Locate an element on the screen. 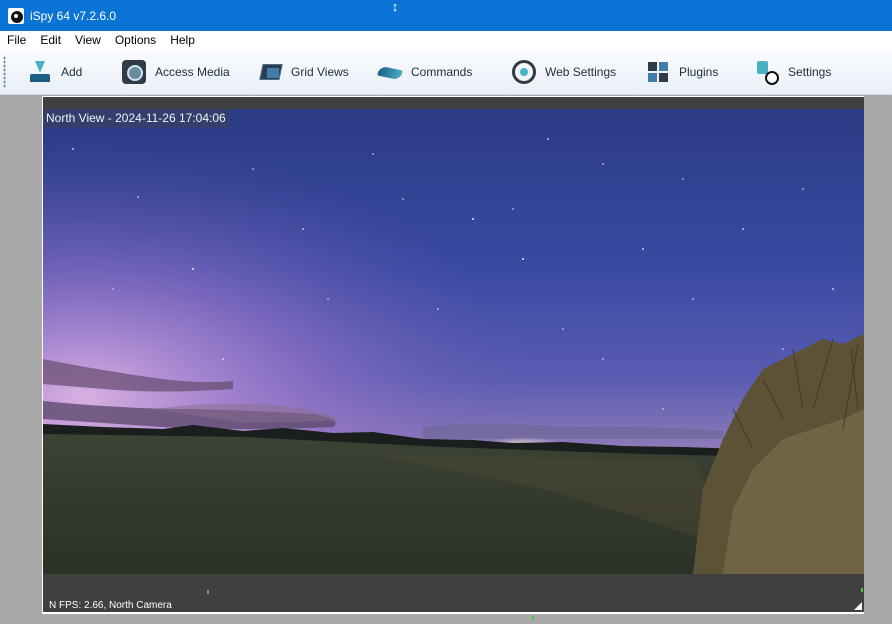 The height and width of the screenshot is (624, 892). web-settings-label: Web Settings is located at coordinates (581, 72).